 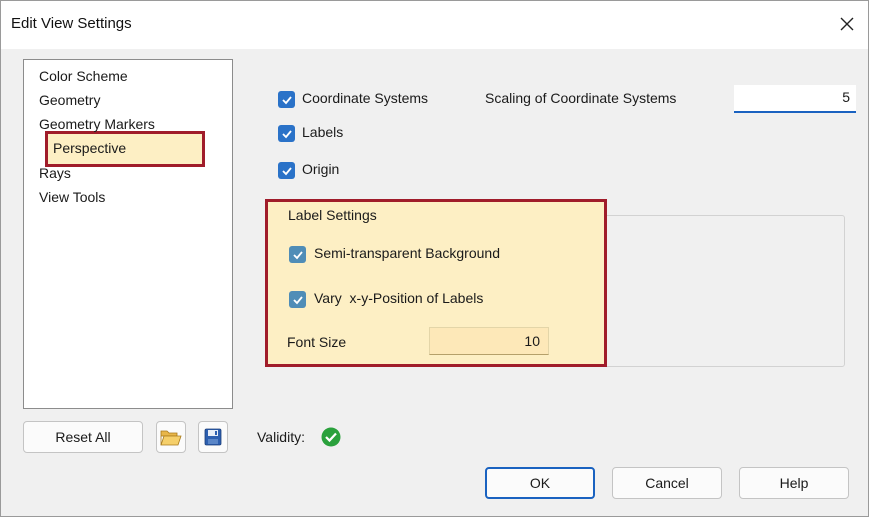 I want to click on origin-checkbox, so click(x=286, y=170).